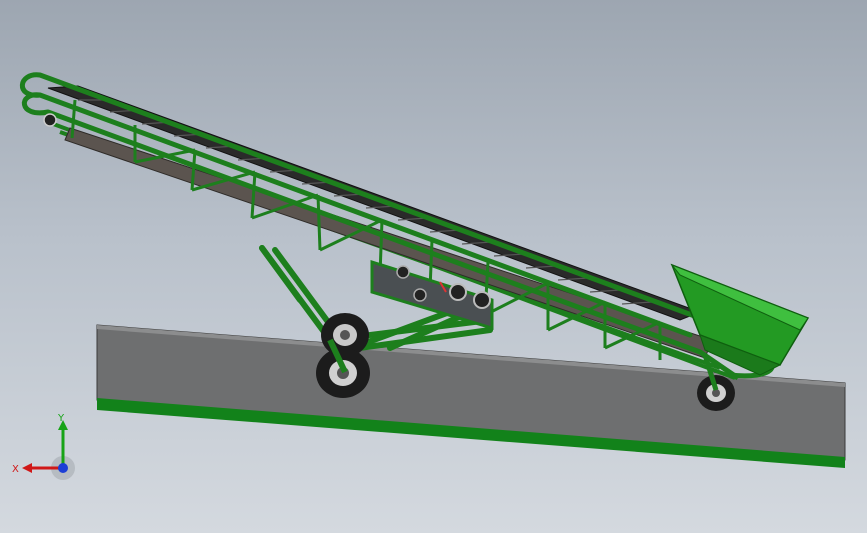 The image size is (867, 533). Describe the element at coordinates (43, 446) in the screenshot. I see `coordinate-triad: Y X` at that location.